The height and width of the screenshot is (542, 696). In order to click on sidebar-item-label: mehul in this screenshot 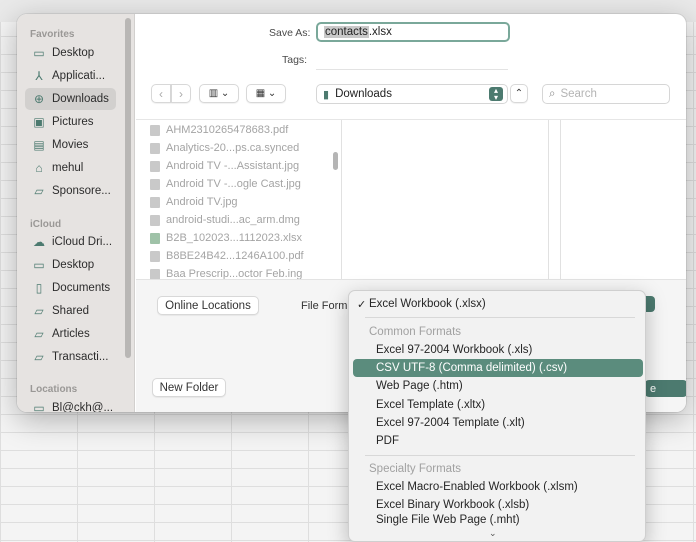, I will do `click(68, 168)`.